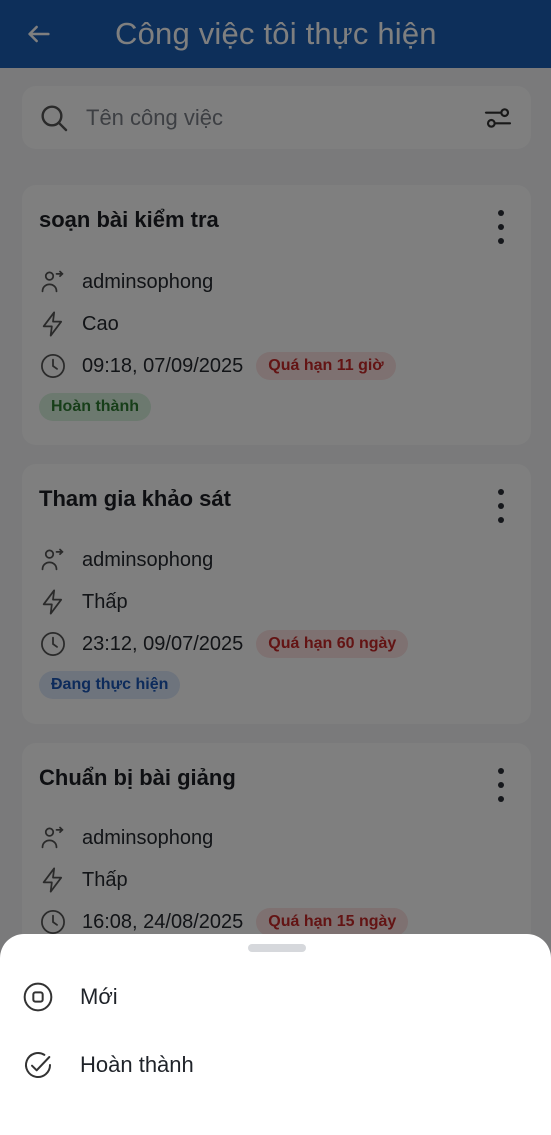 The height and width of the screenshot is (1135, 551). Describe the element at coordinates (277, 948) in the screenshot. I see `drag-handle` at that location.